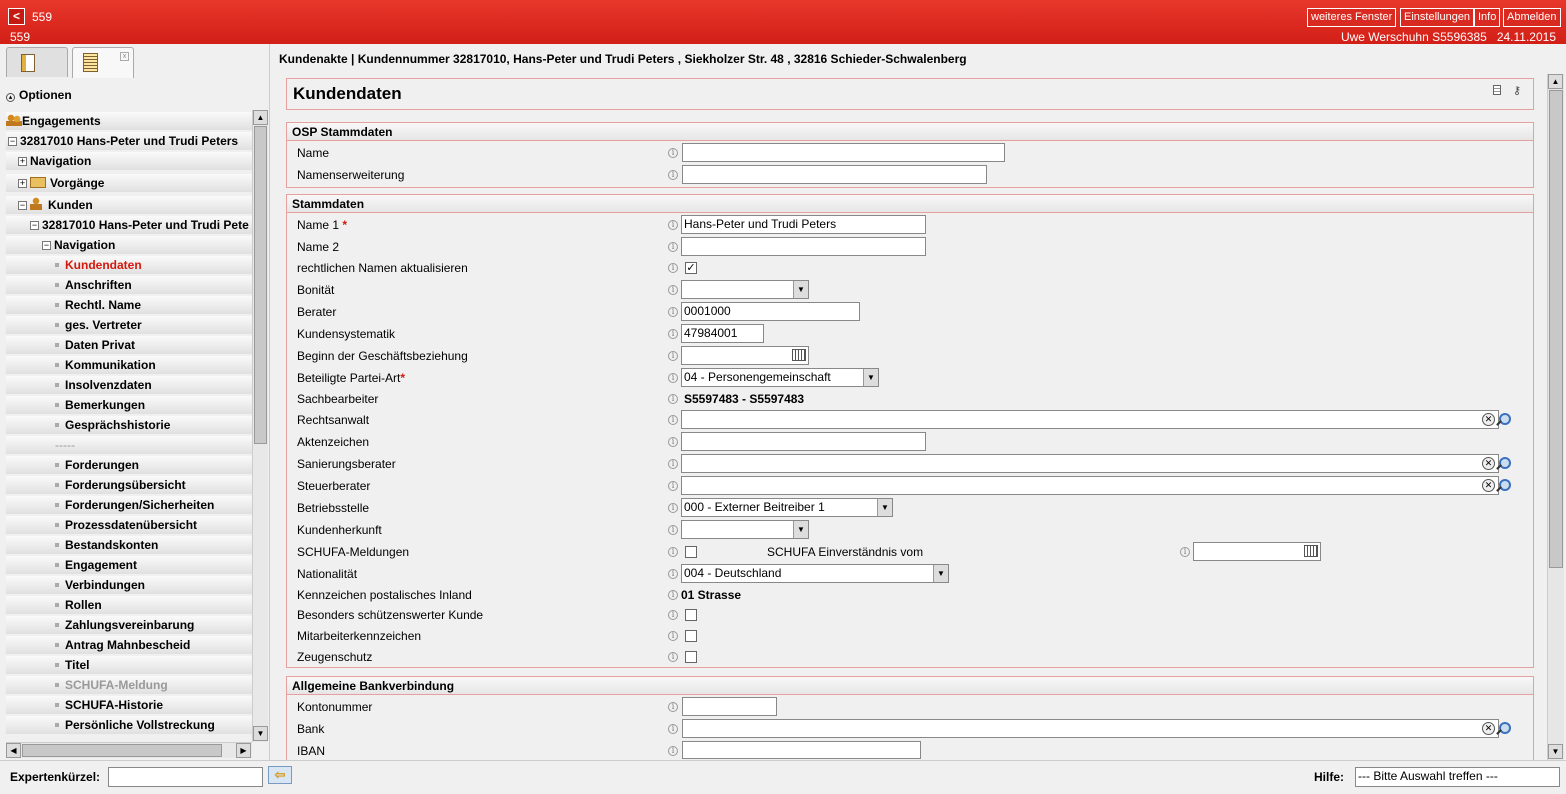 Image resolution: width=1566 pixels, height=794 pixels. What do you see at coordinates (39, 95) in the screenshot?
I see `options-toggle: ▴ Optionen` at bounding box center [39, 95].